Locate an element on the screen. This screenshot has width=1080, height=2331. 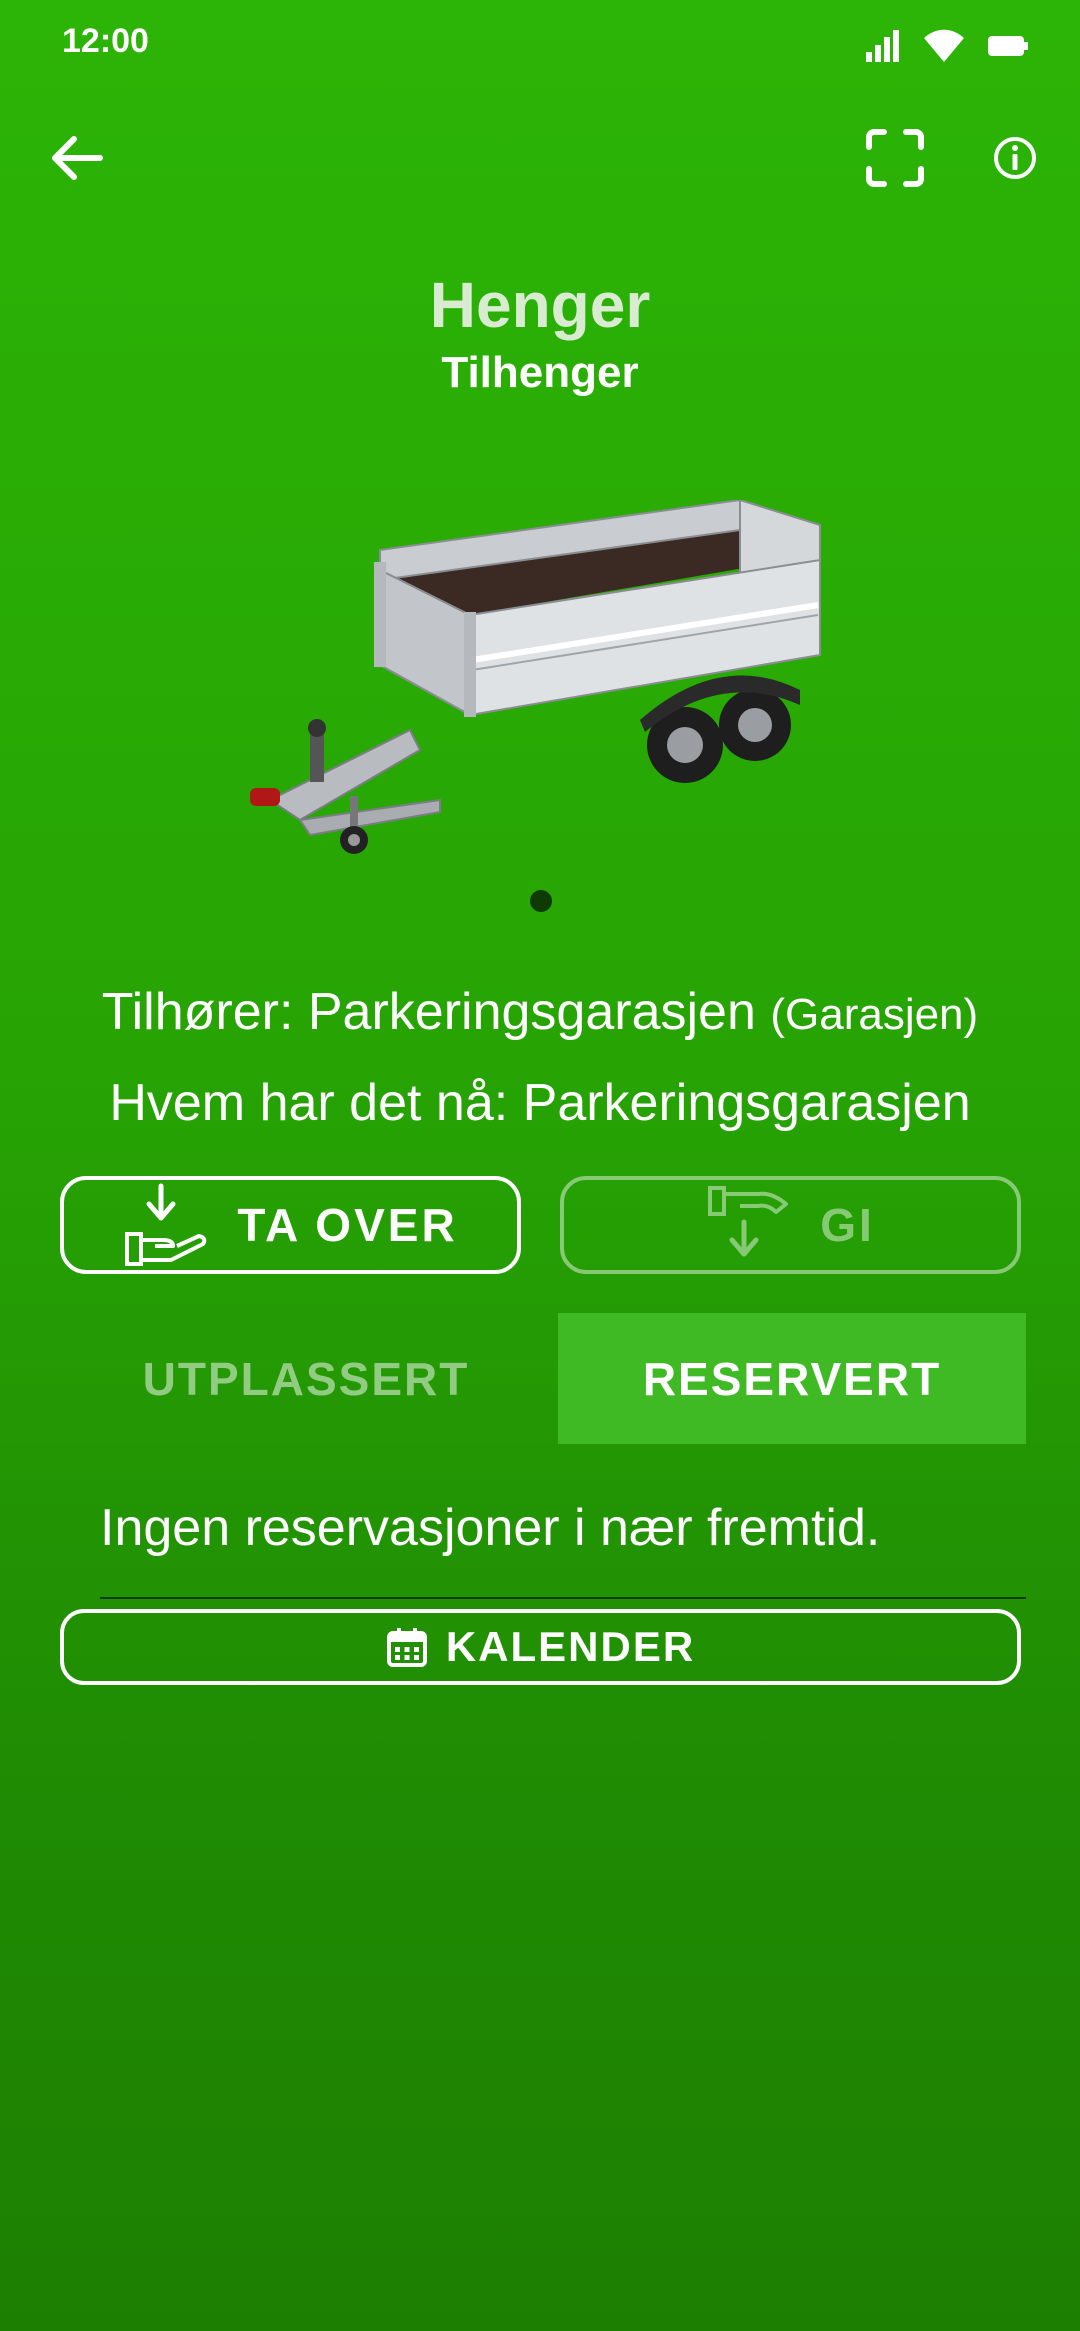
arrow-left-icon is located at coordinates (77, 158).